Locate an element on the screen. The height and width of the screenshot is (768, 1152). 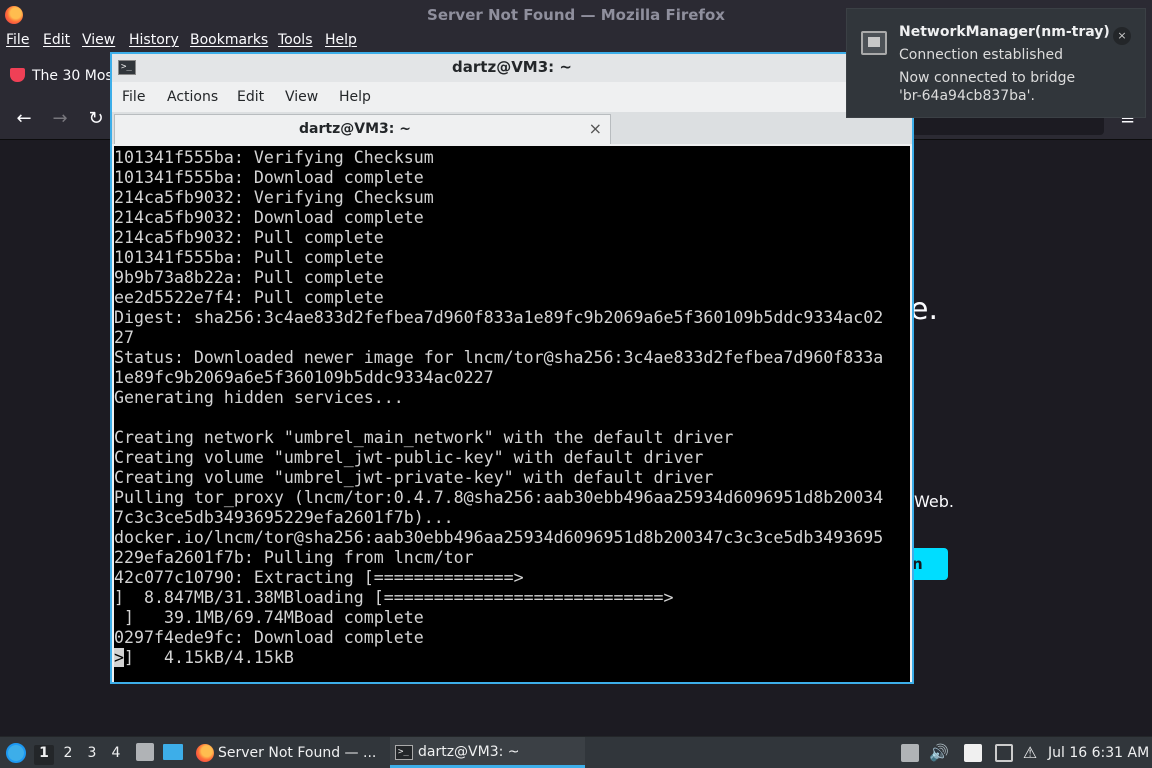
taskbar-terminal-label: dartz@VM3: ~ is located at coordinates (469, 752).